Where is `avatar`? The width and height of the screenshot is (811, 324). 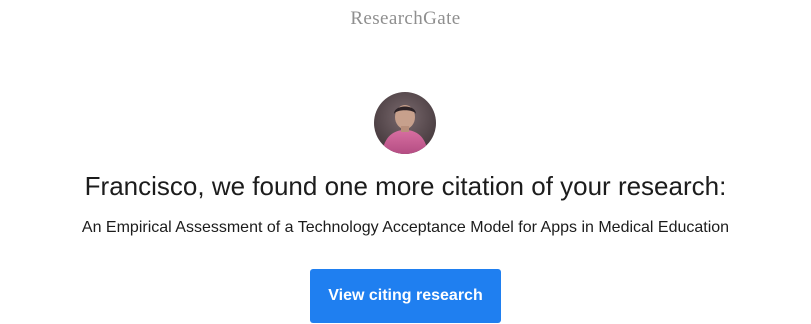
avatar is located at coordinates (405, 123).